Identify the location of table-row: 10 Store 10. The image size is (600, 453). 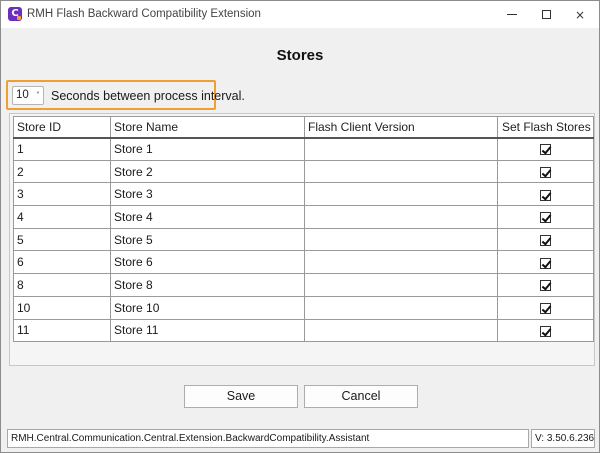
(303, 307).